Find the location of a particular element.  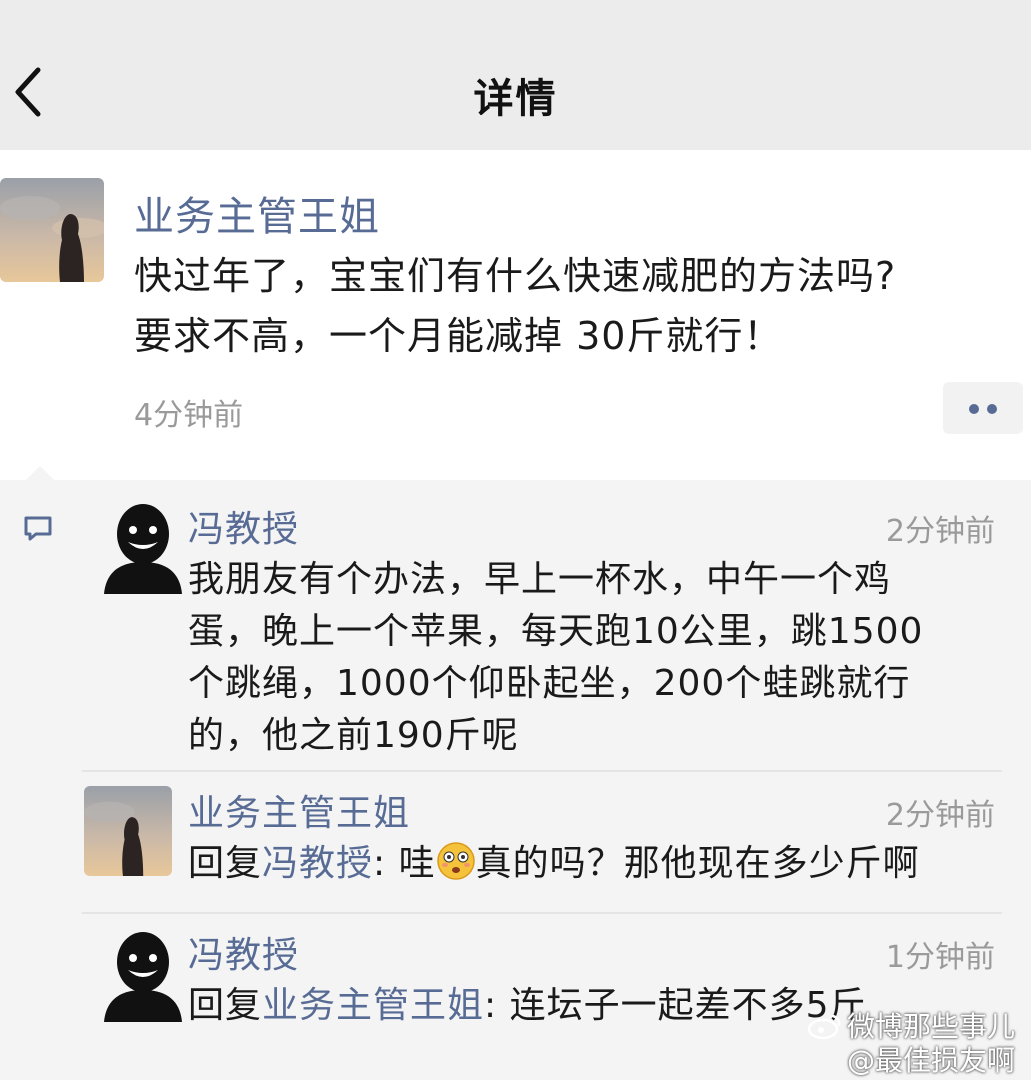

comment-text-line: 个跳绳，1000个仰卧起坐，200个蛙跳就行 is located at coordinates (549, 683).